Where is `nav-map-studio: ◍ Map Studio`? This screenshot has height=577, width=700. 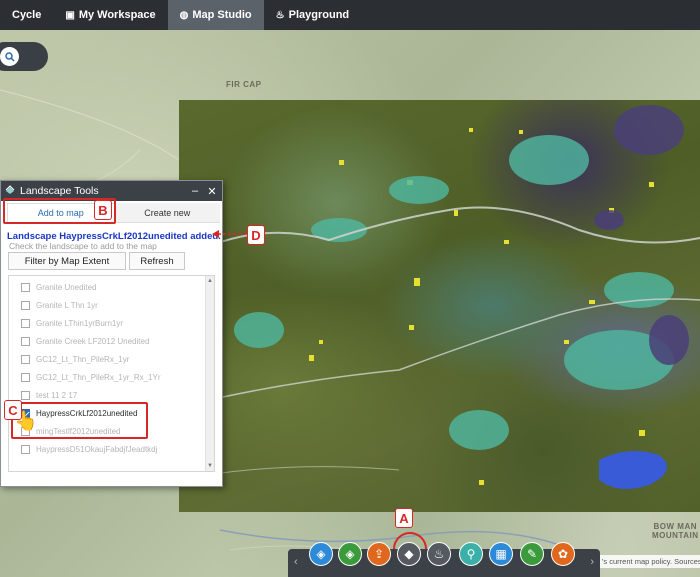 nav-map-studio: ◍ Map Studio is located at coordinates (215, 15).